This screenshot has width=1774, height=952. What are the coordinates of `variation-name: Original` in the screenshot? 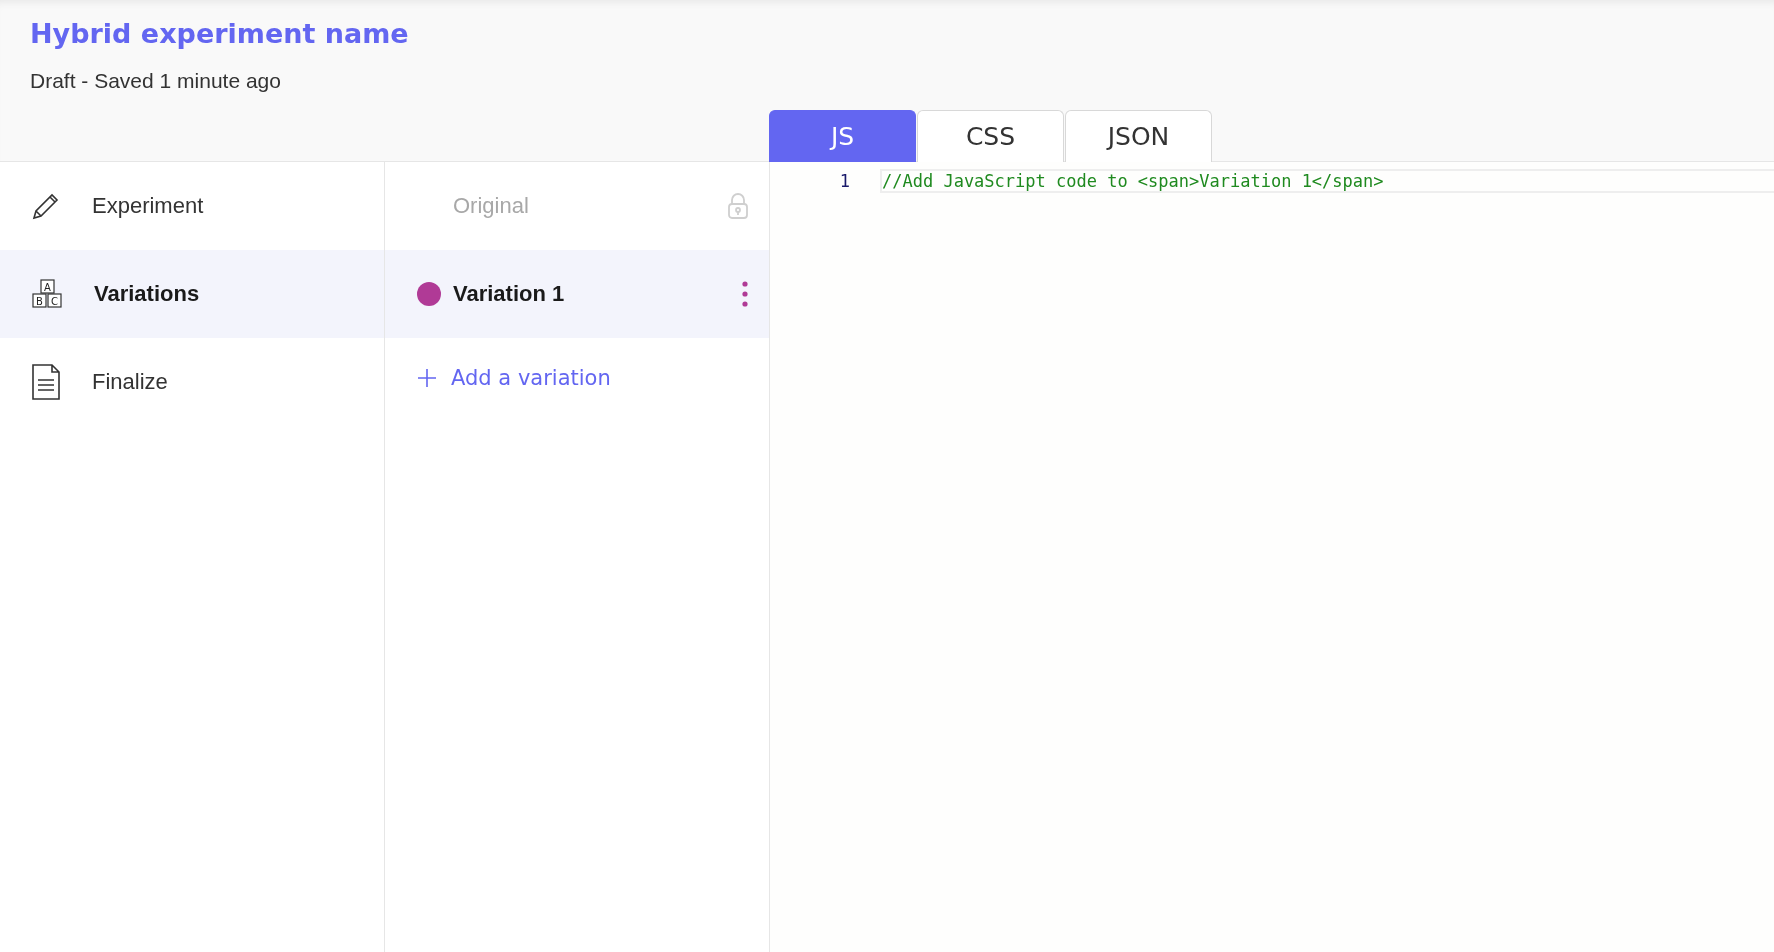 It's located at (491, 206).